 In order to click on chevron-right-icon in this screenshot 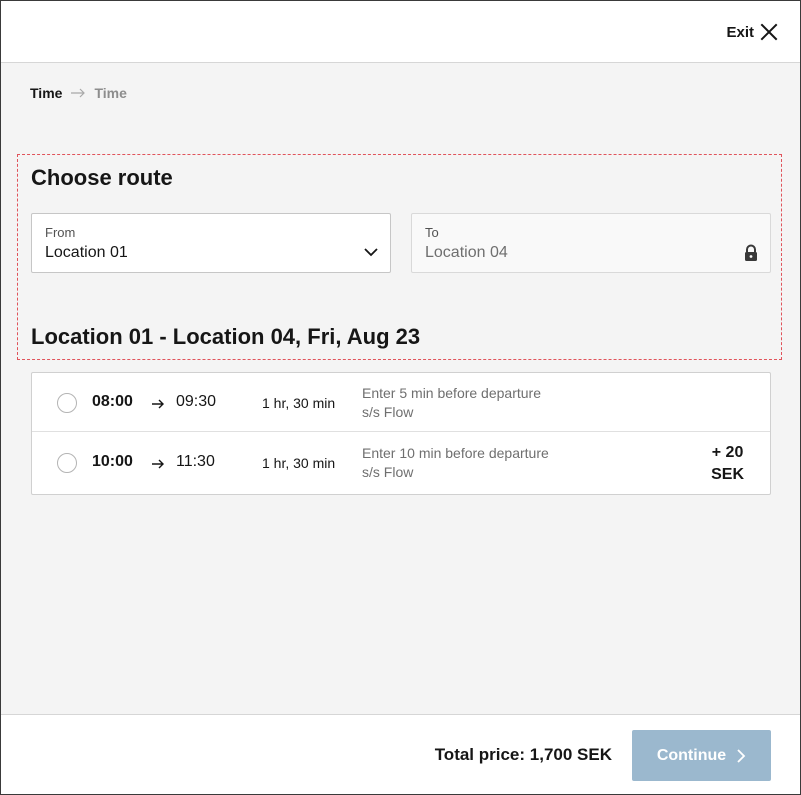, I will do `click(741, 755)`.